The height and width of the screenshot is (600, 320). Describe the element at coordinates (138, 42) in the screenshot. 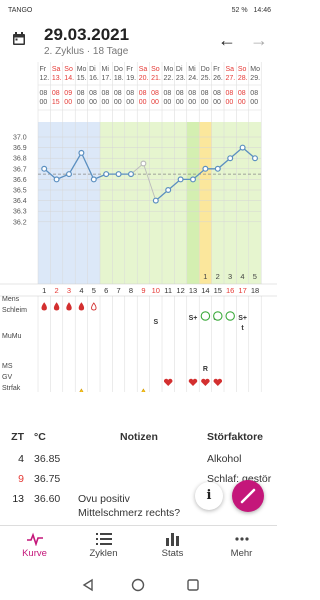

I see `header: 29.03.2021 2. Zyklus · 18 Tage ← →` at that location.